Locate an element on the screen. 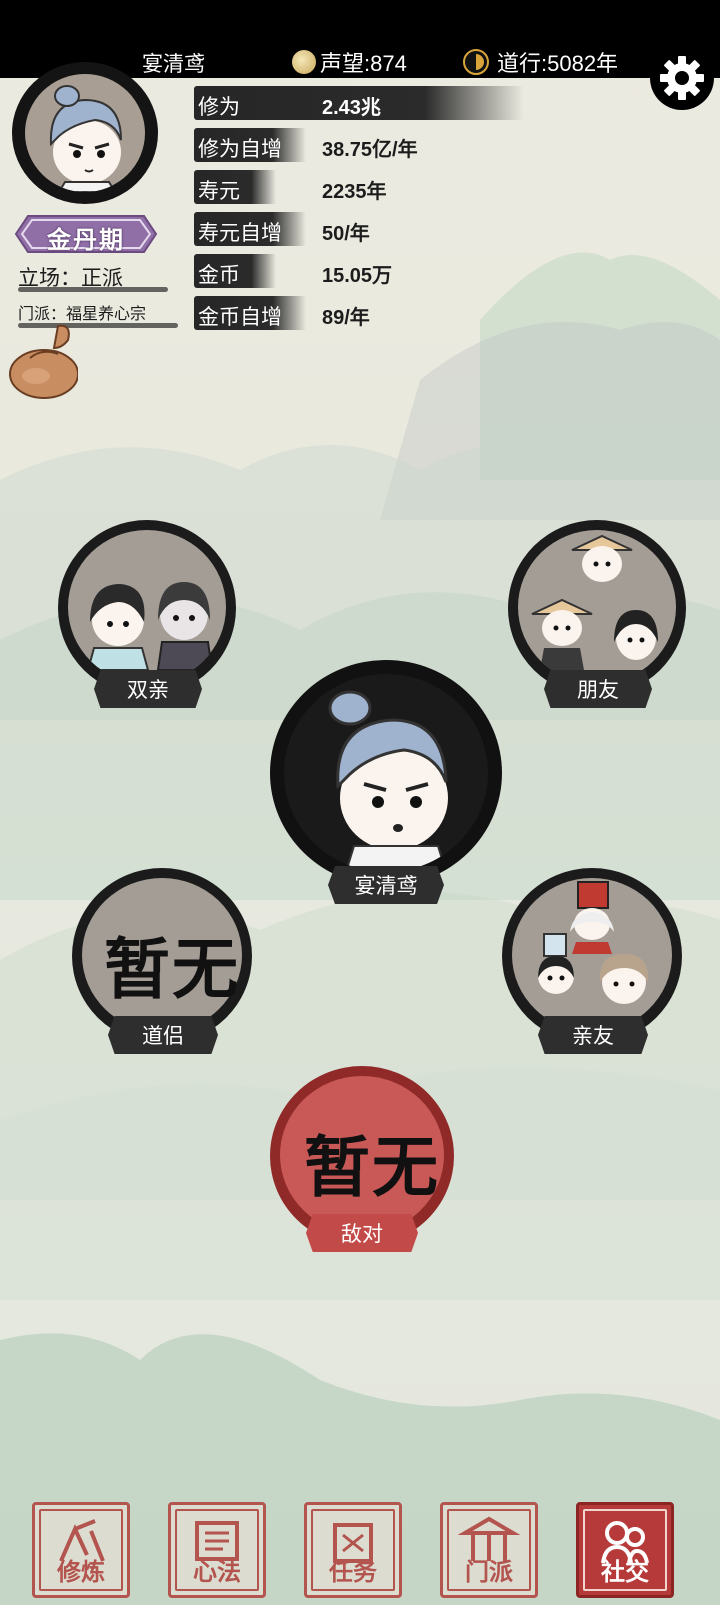 This screenshot has width=720, height=1605. nav-sect-button: 门派 is located at coordinates (489, 1550).